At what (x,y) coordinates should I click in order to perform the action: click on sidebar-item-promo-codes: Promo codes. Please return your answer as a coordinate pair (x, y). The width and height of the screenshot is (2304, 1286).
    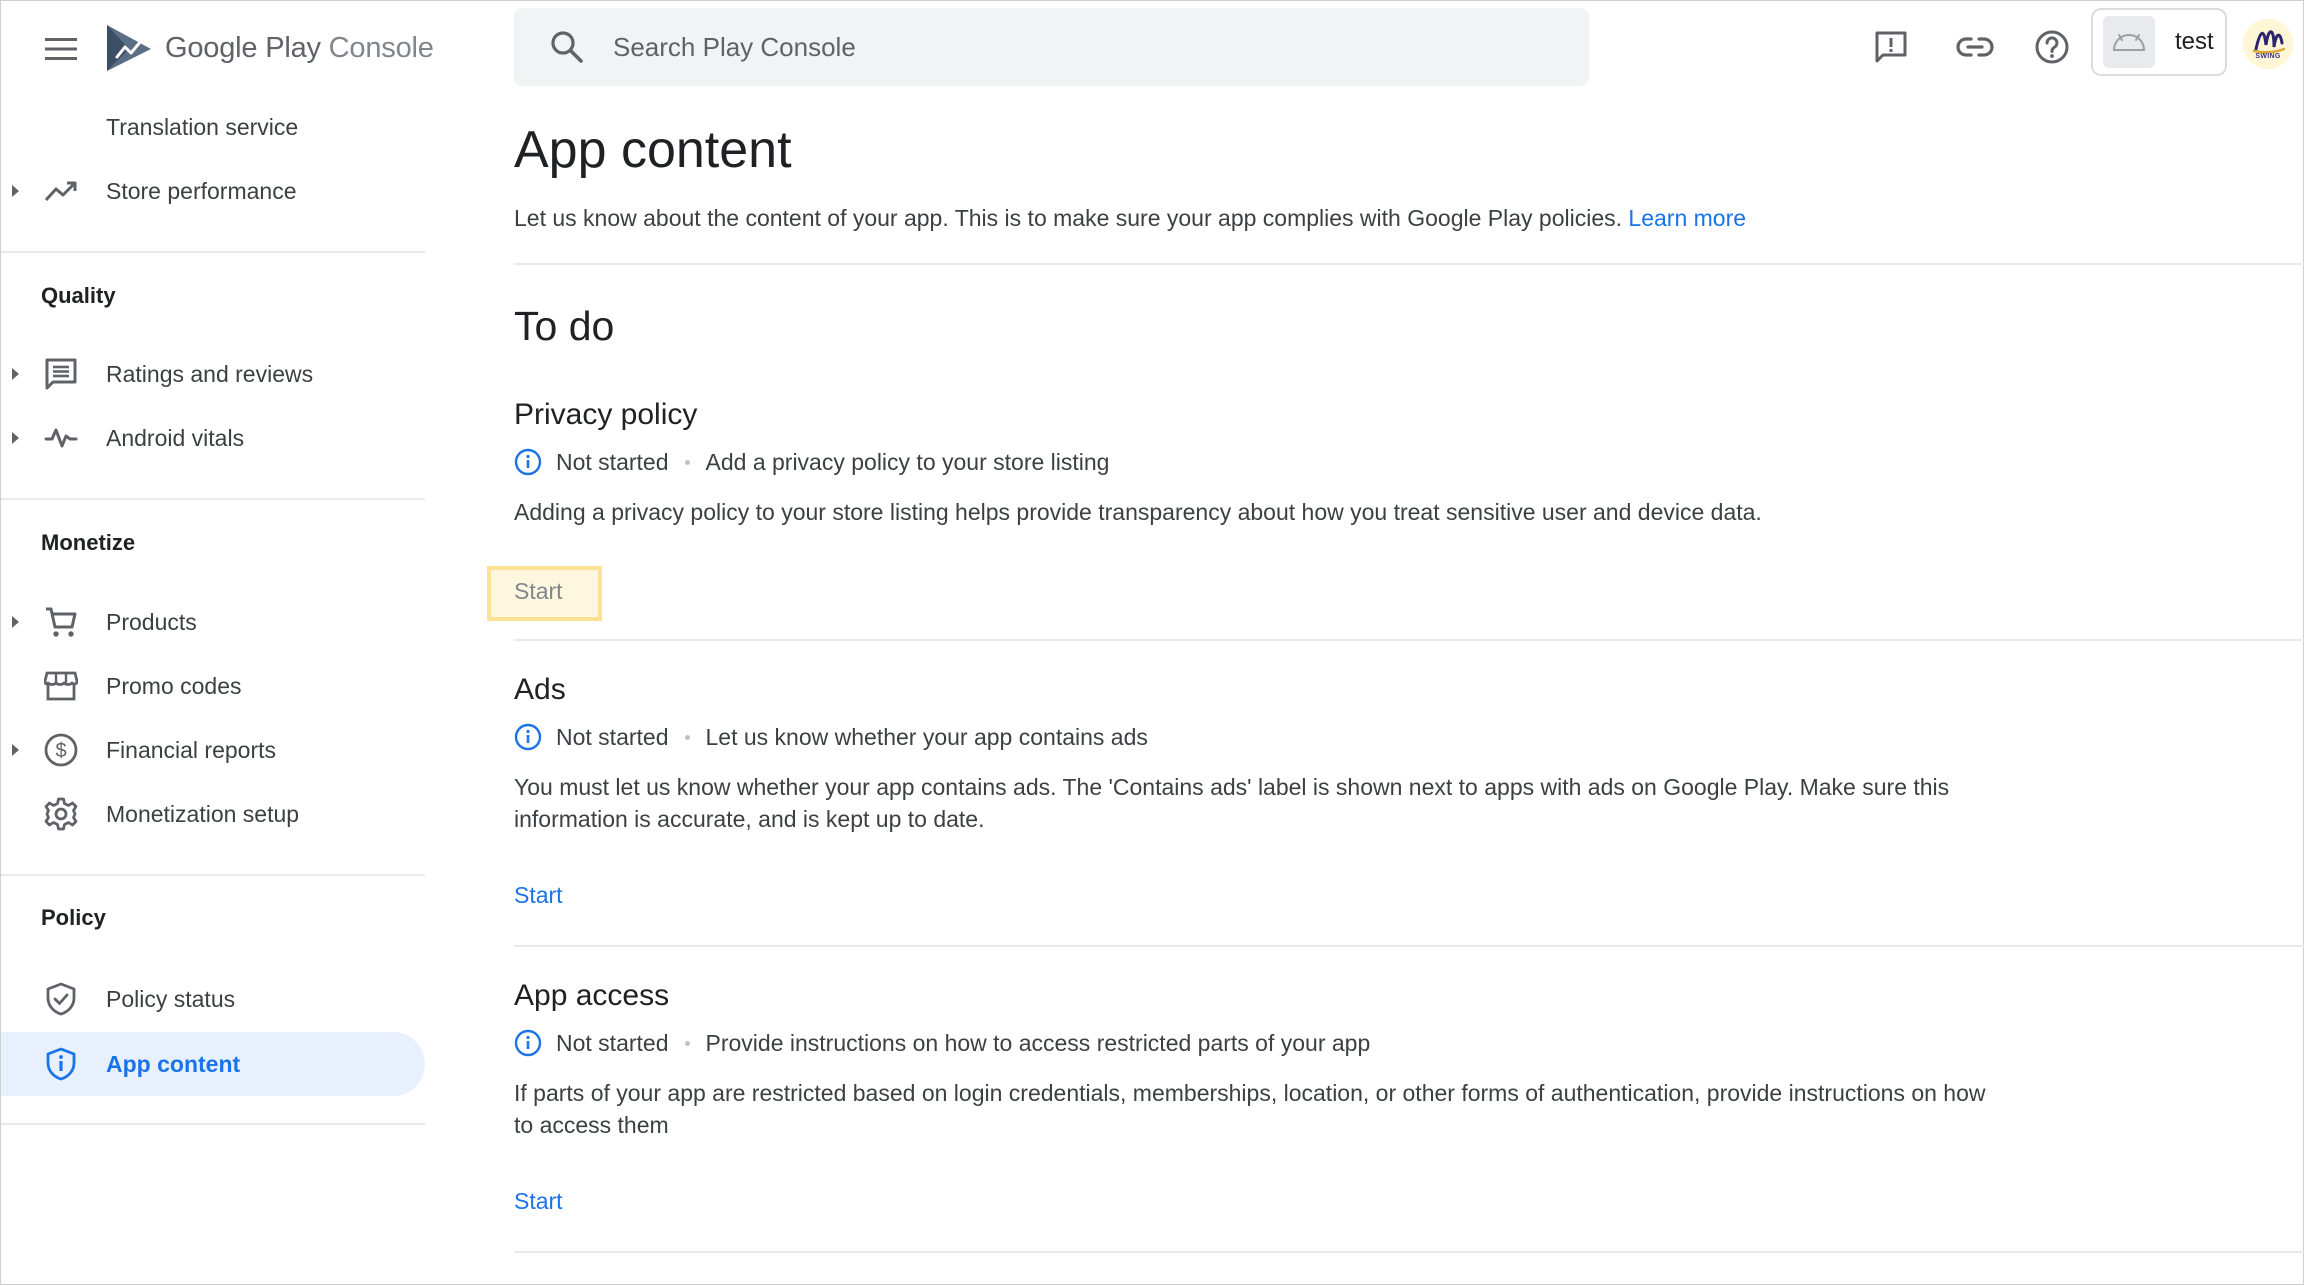
    Looking at the image, I should click on (213, 686).